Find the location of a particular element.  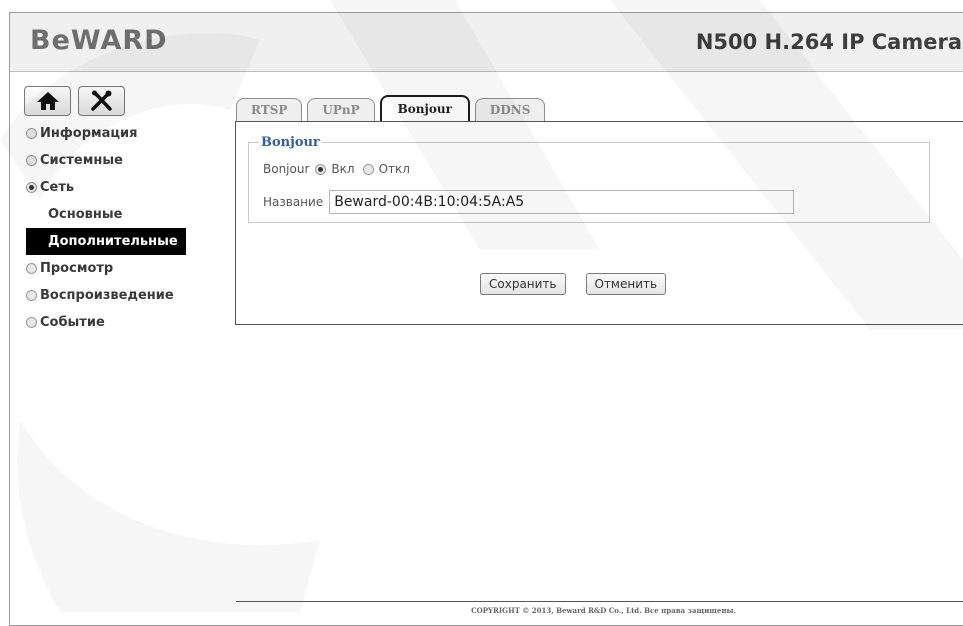

sidebar-item-network: Сеть is located at coordinates (106, 187).